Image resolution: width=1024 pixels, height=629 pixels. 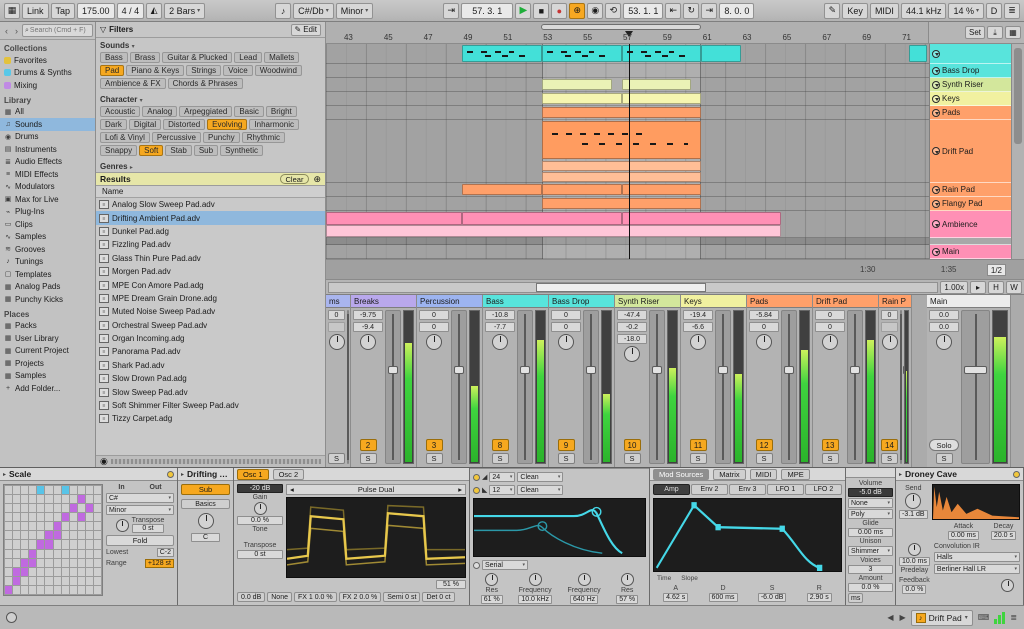 What do you see at coordinates (729, 474) in the screenshot?
I see `mod-tab: Matrix` at bounding box center [729, 474].